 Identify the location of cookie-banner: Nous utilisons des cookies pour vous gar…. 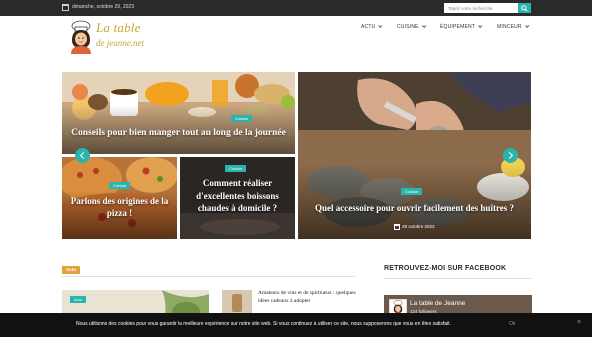
(296, 325).